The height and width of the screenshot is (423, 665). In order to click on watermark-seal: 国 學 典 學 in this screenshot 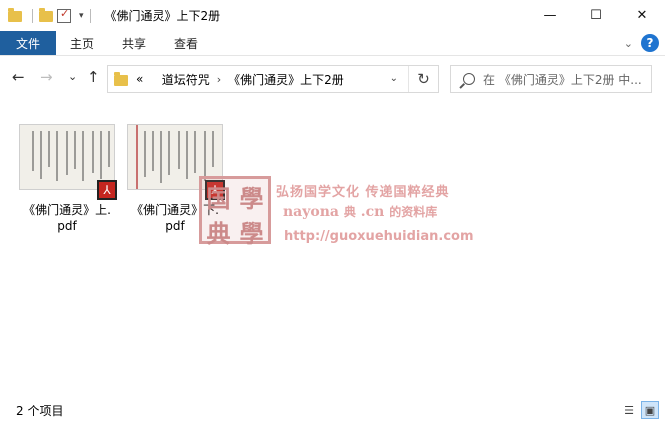, I will do `click(235, 212)`.